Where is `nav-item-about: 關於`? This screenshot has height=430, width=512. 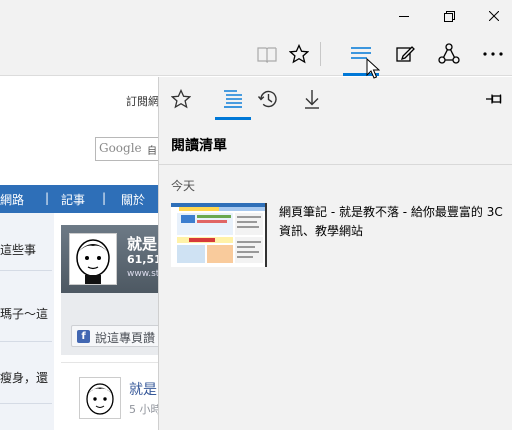
nav-item-about: 關於 is located at coordinates (133, 199).